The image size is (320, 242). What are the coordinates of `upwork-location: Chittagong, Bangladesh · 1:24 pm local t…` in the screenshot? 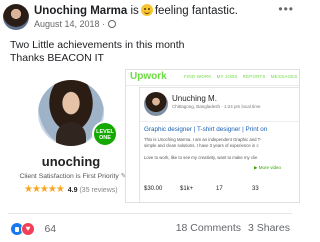 It's located at (216, 106).